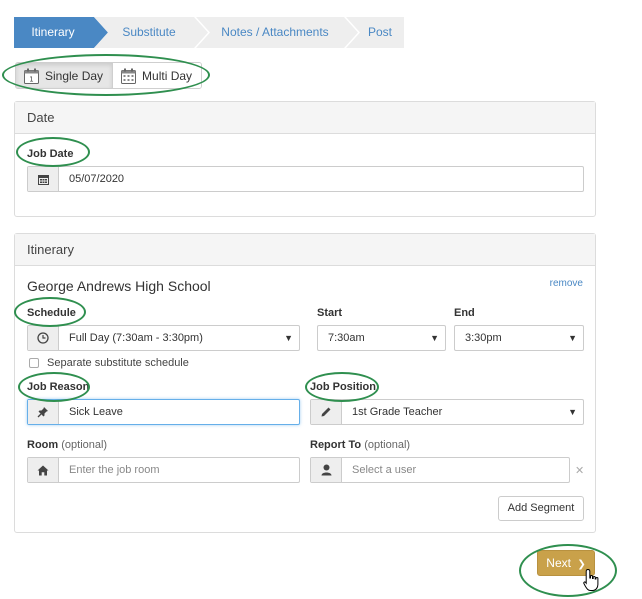 This screenshot has width=642, height=599. I want to click on multi-day-label: Multi Day, so click(167, 75).